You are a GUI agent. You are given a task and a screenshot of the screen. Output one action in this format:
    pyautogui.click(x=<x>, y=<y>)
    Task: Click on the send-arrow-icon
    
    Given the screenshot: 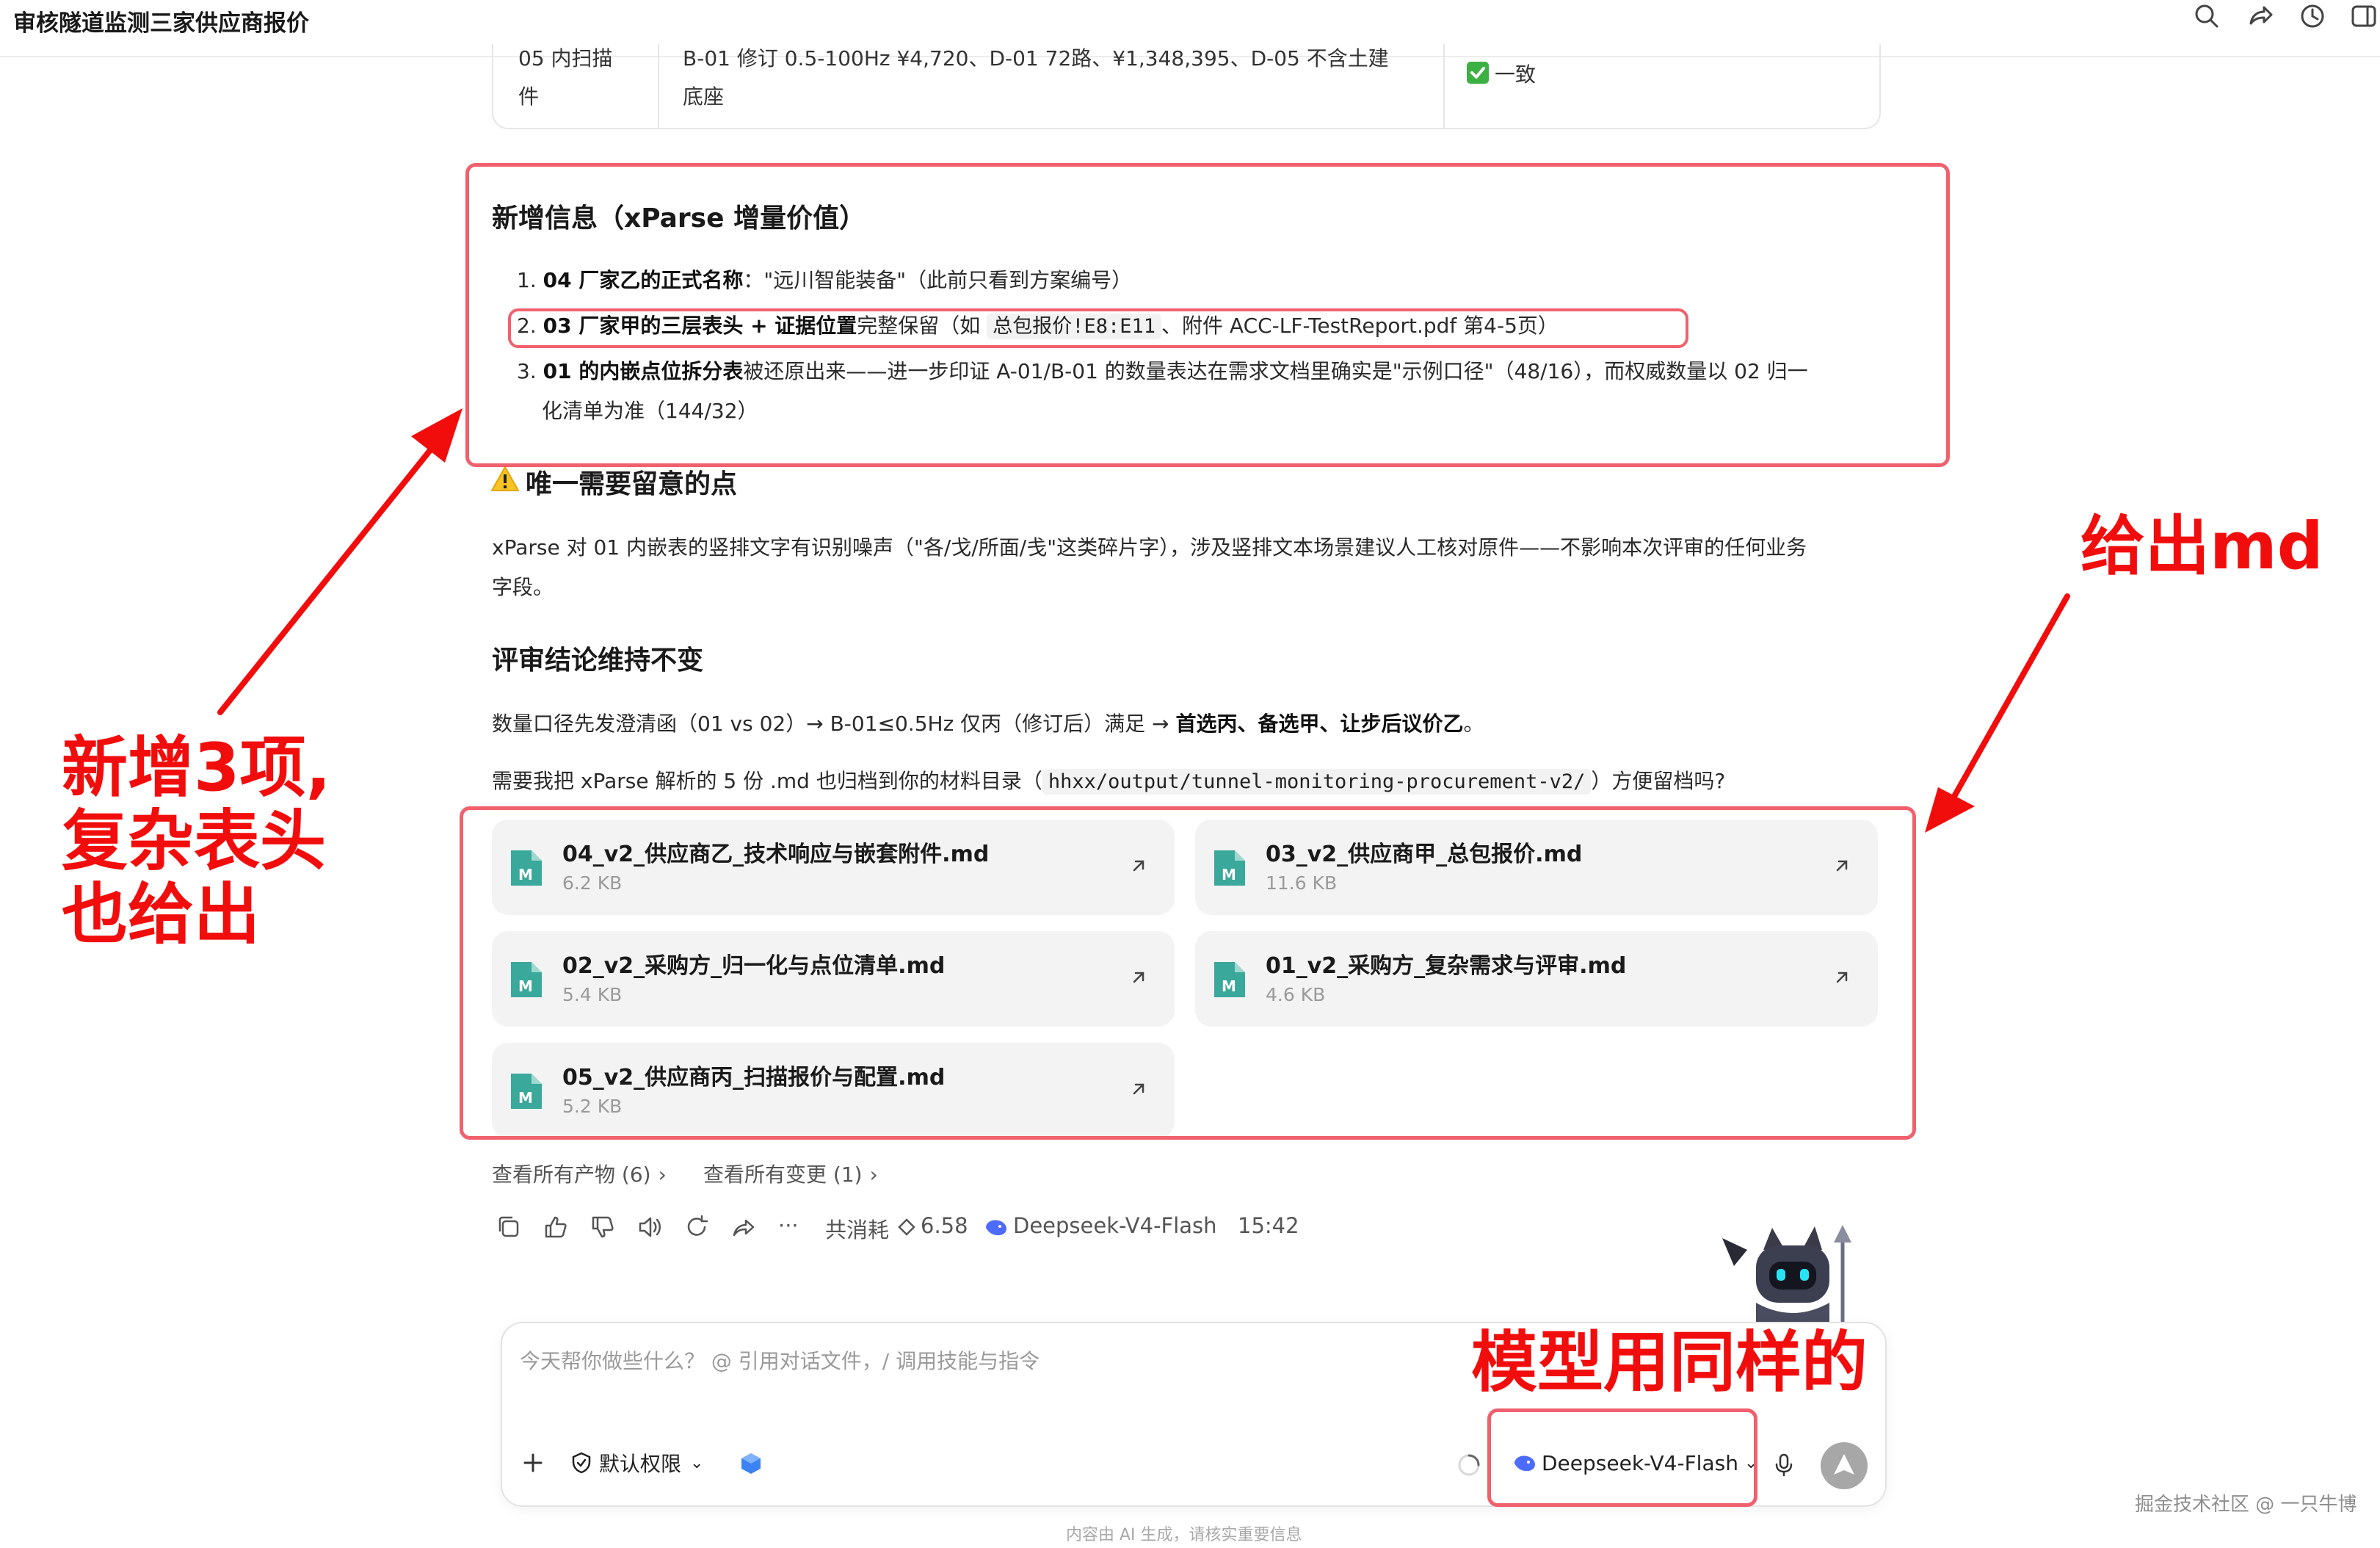 What is the action you would take?
    pyautogui.click(x=1844, y=1464)
    